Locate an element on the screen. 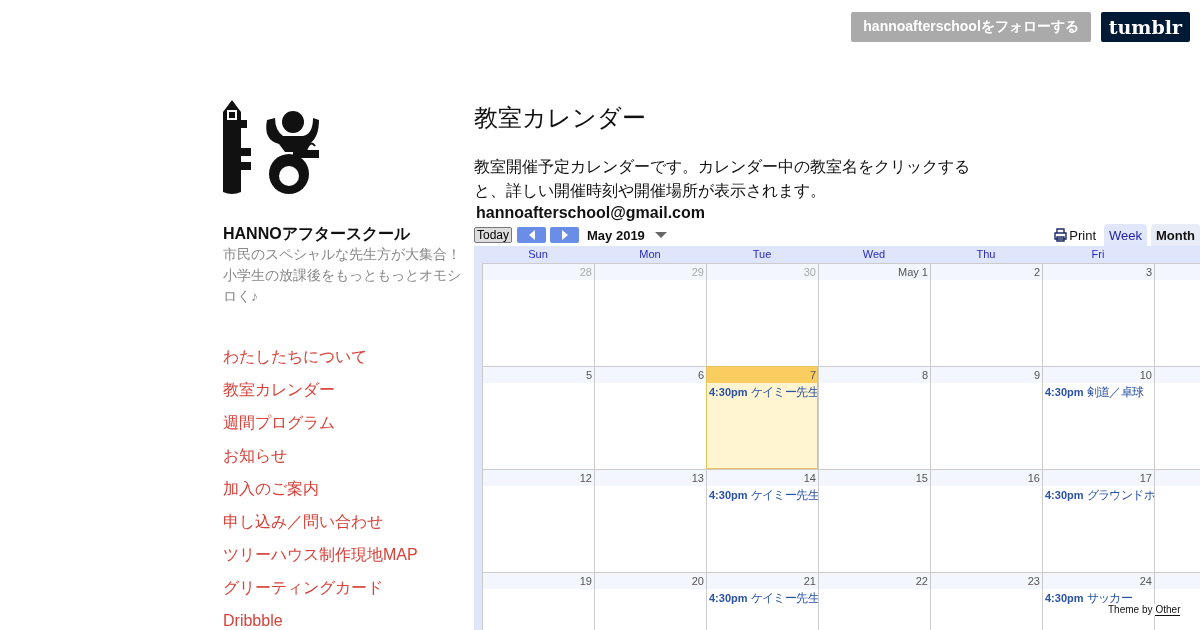 This screenshot has height=630, width=1200. day-number: 9 is located at coordinates (986, 375).